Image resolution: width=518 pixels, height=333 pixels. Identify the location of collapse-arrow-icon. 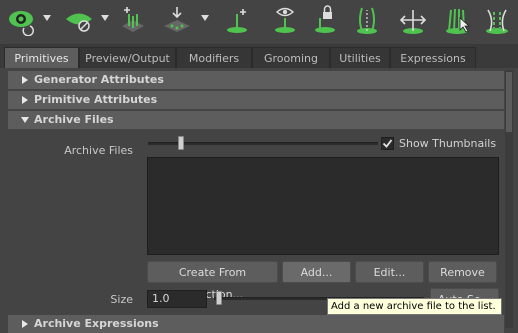
(25, 120).